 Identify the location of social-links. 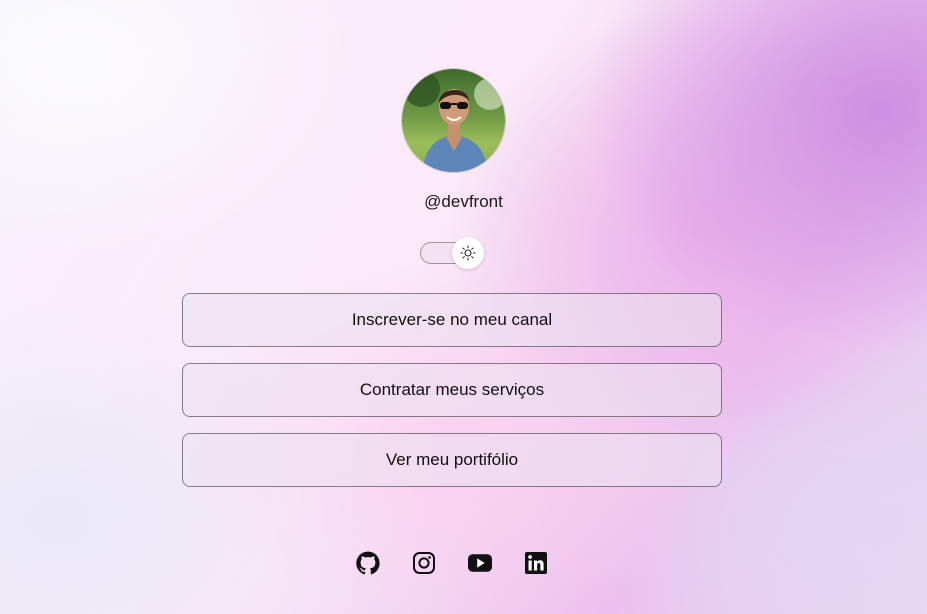
(452, 563).